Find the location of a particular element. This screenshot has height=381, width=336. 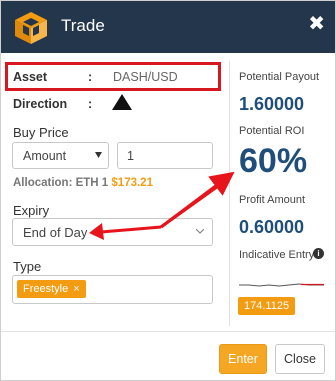

payout-label: Potential Payout is located at coordinates (279, 77).